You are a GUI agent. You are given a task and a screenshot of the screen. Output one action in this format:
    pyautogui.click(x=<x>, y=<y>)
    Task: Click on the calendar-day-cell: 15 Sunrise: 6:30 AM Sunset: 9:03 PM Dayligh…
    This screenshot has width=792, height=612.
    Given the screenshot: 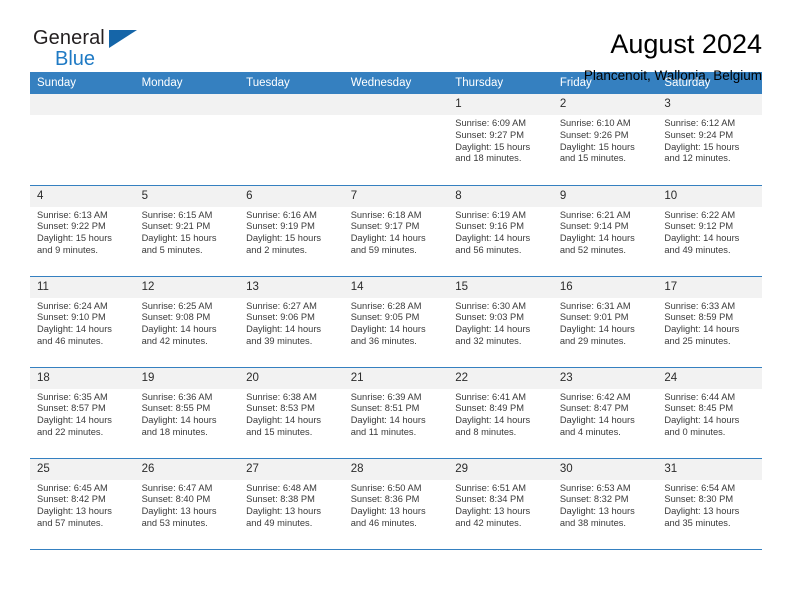 What is the action you would take?
    pyautogui.click(x=500, y=321)
    